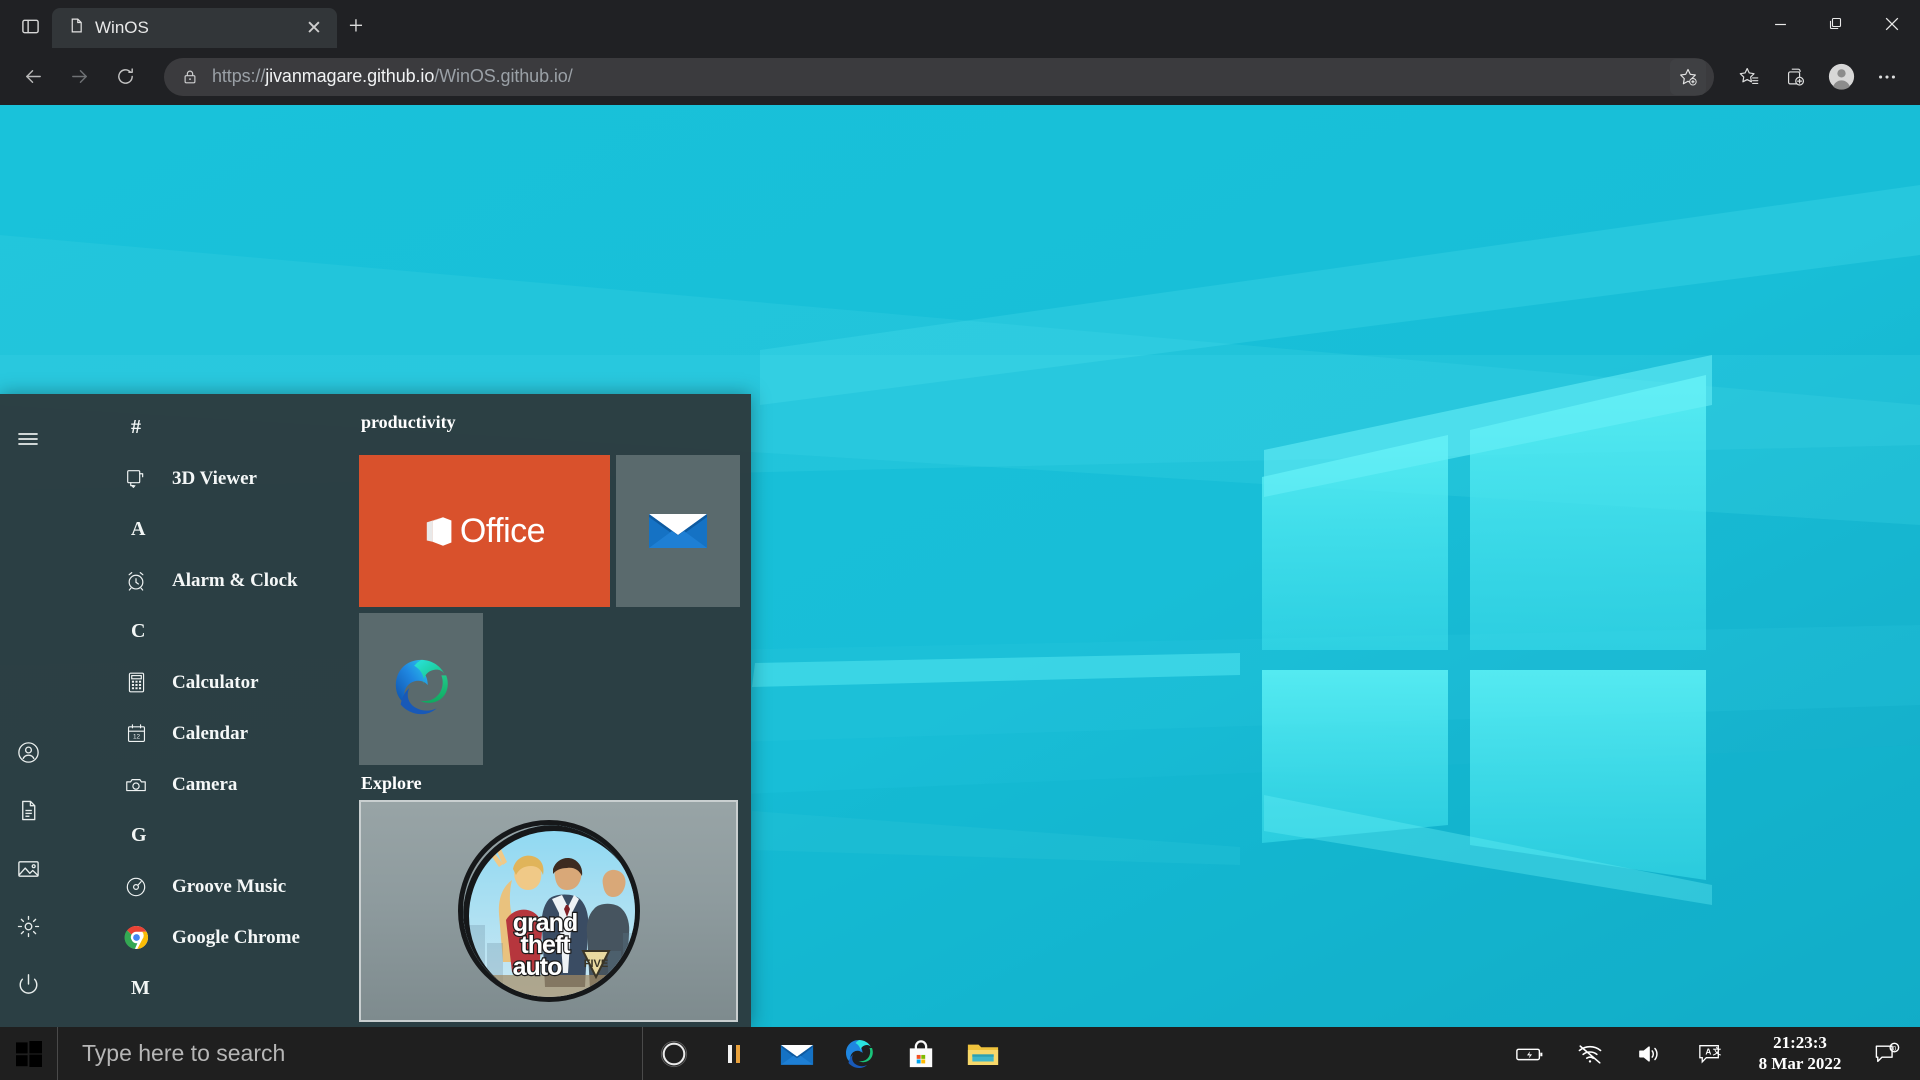  I want to click on profile-avatar, so click(1841, 77).